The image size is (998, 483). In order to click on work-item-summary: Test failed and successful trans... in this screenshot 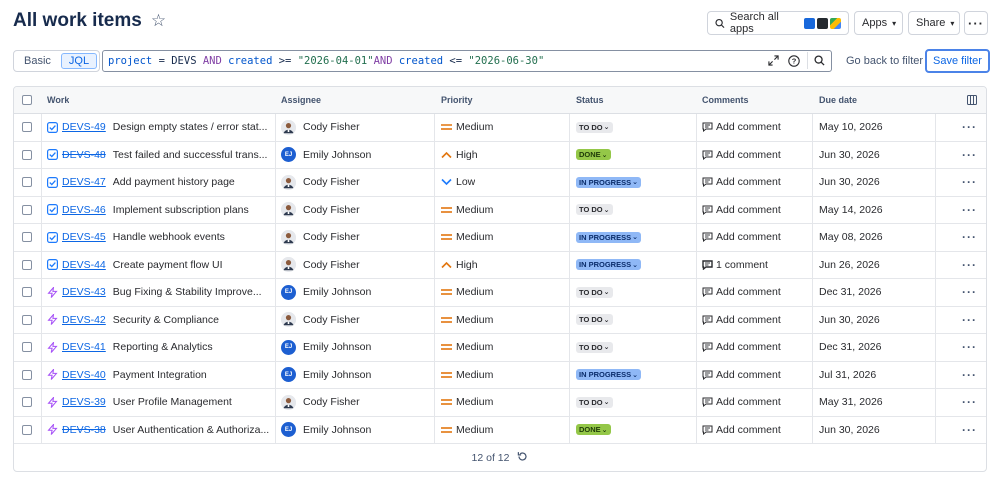, I will do `click(190, 155)`.